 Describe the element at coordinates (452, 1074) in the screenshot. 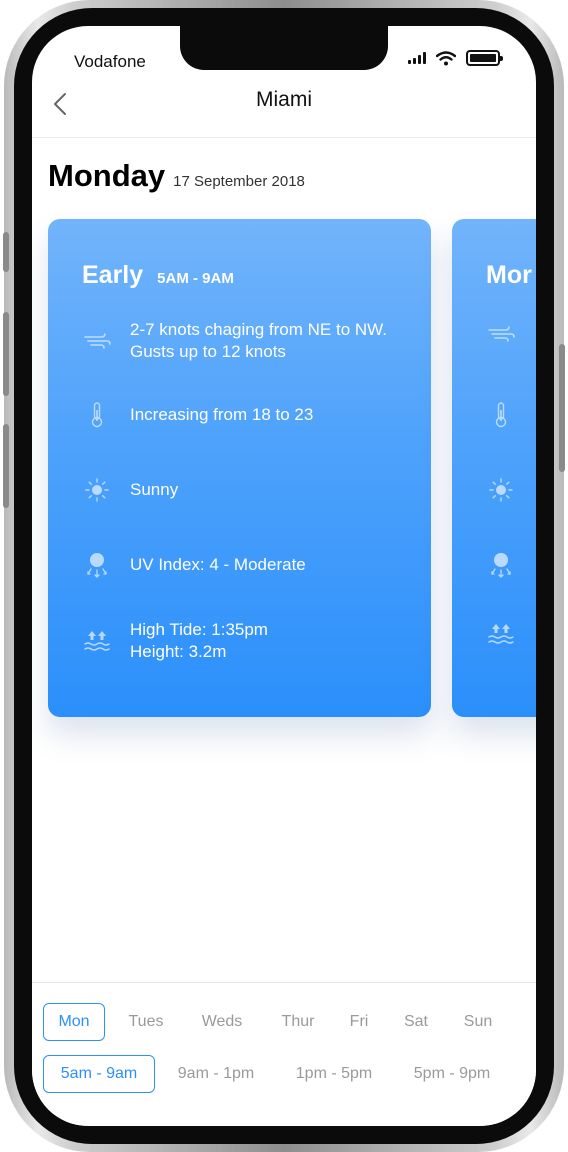

I see `slot-tab-5pm-9pm: 5pm - 9pm` at that location.